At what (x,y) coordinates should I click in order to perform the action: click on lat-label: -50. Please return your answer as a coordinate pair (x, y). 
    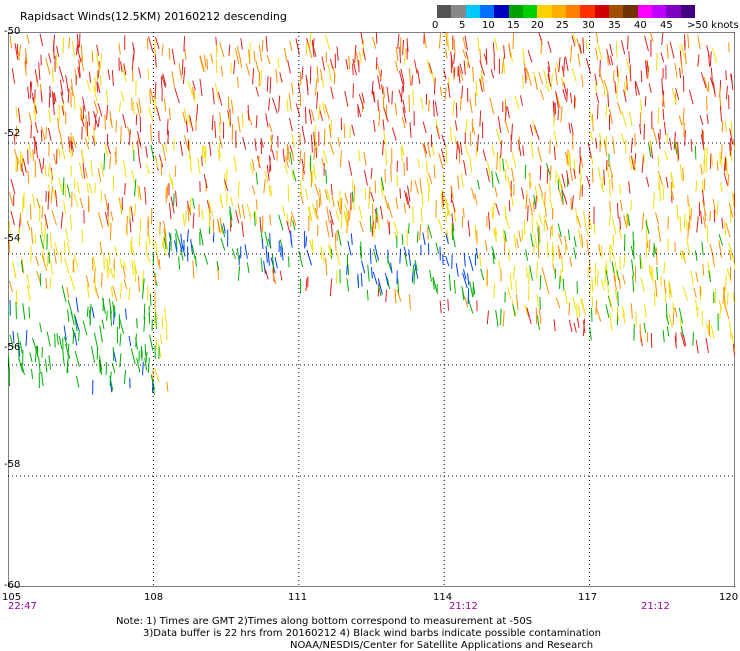
    Looking at the image, I should click on (12, 31).